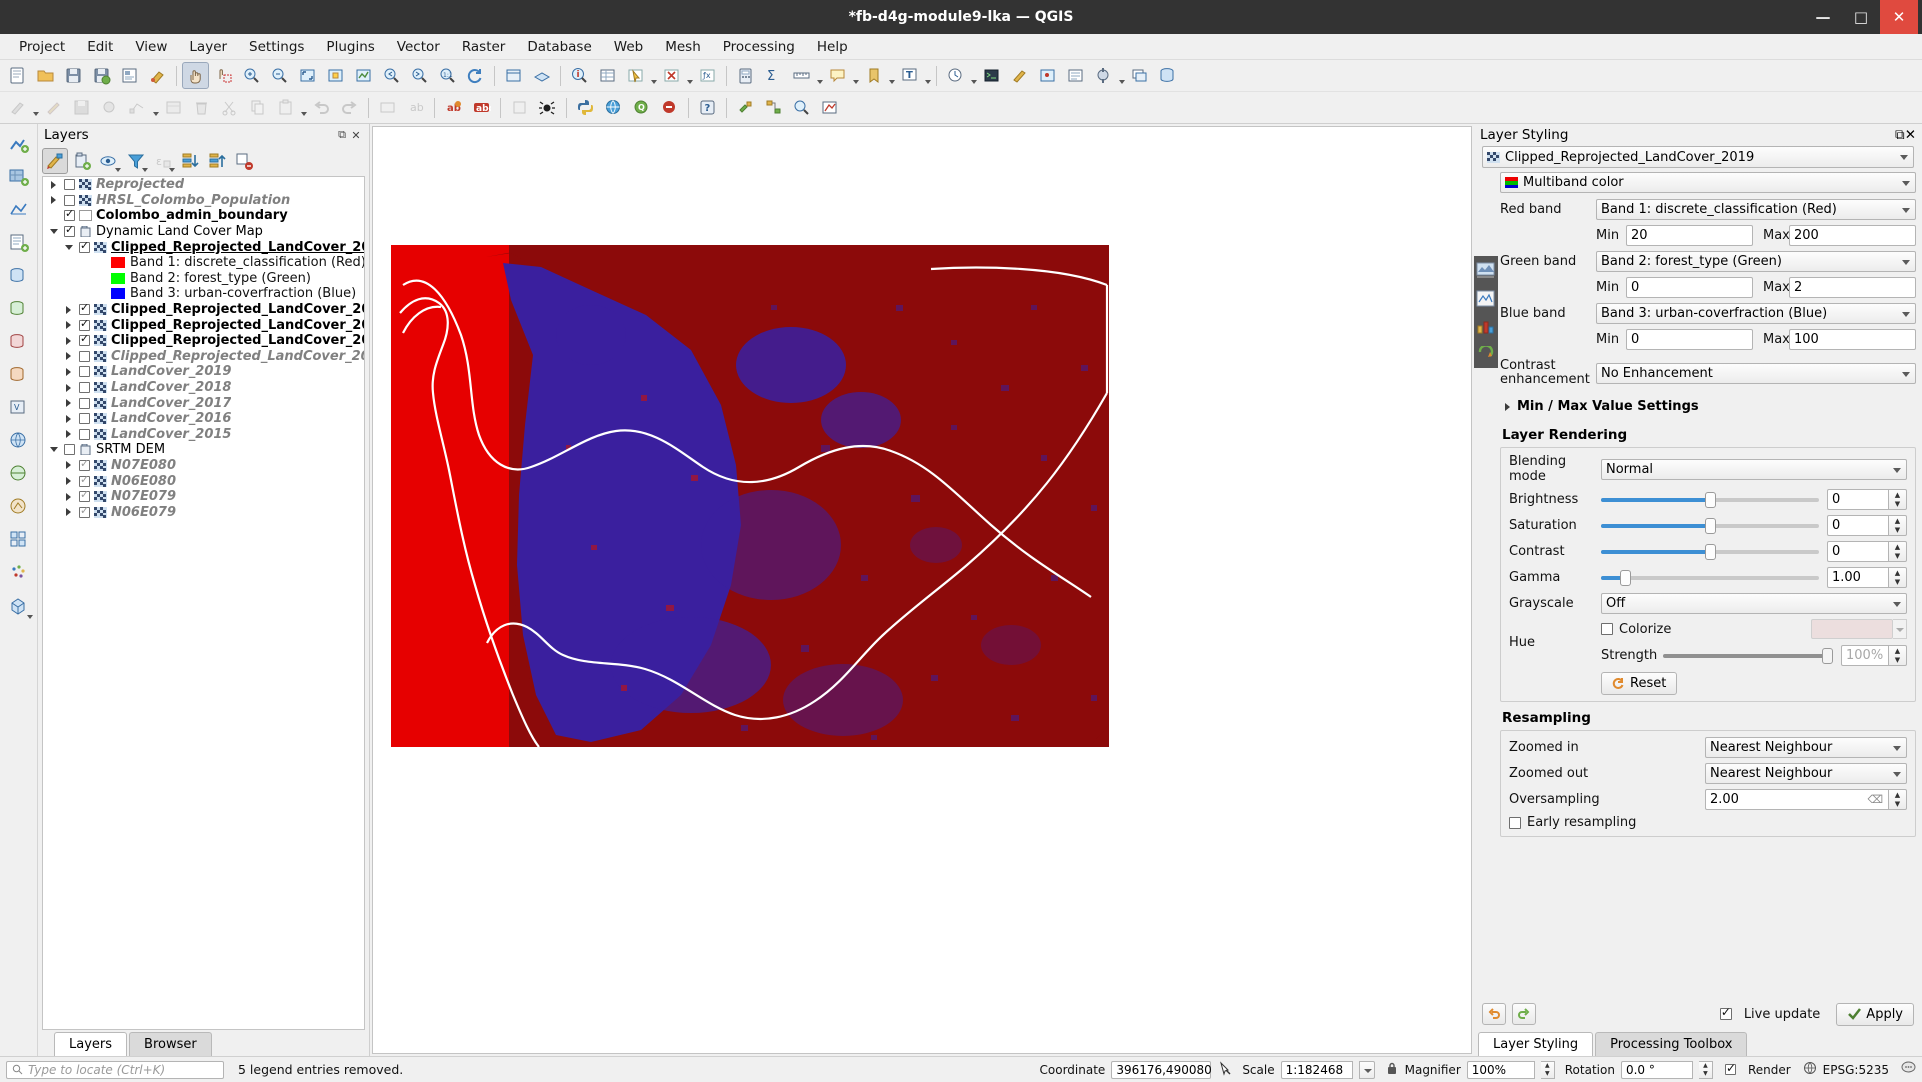 The height and width of the screenshot is (1082, 1922). What do you see at coordinates (1898, 799) in the screenshot?
I see `oversampling-stepper: ▲ ▼` at bounding box center [1898, 799].